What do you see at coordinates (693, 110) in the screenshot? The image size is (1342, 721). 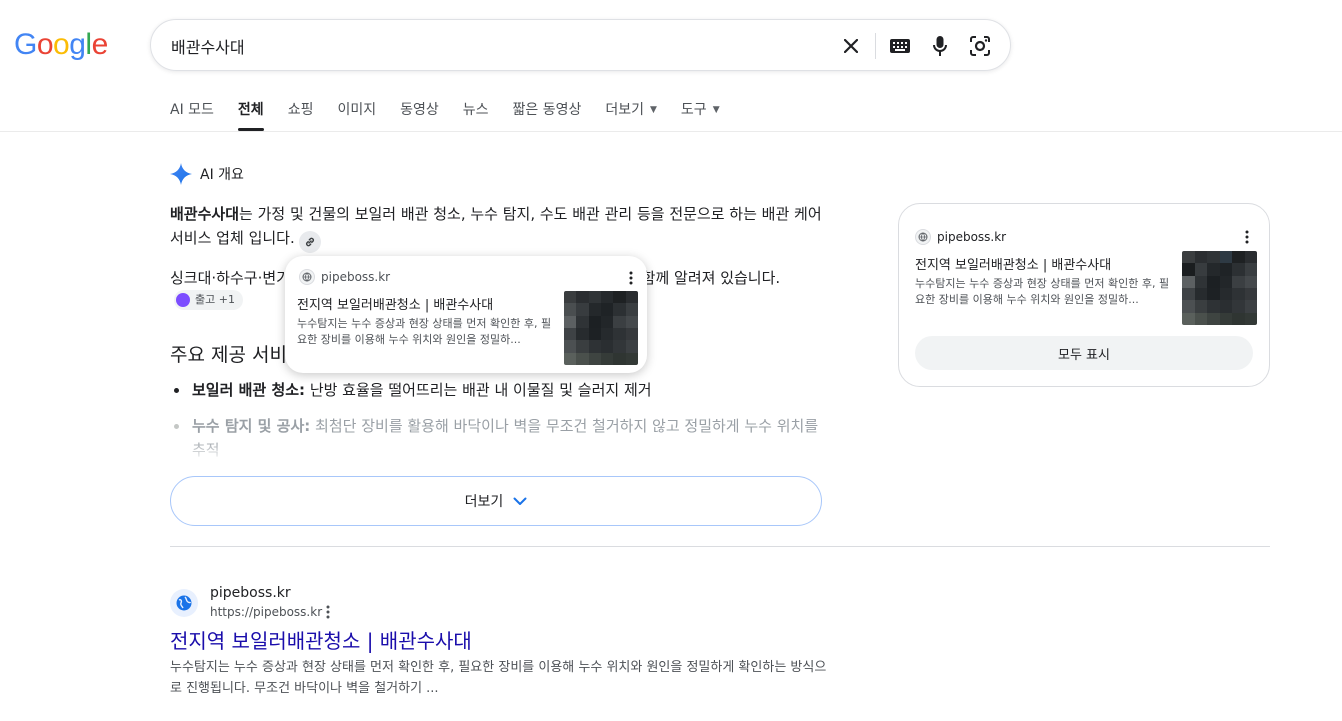 I see `tab-tools-label: 도구` at bounding box center [693, 110].